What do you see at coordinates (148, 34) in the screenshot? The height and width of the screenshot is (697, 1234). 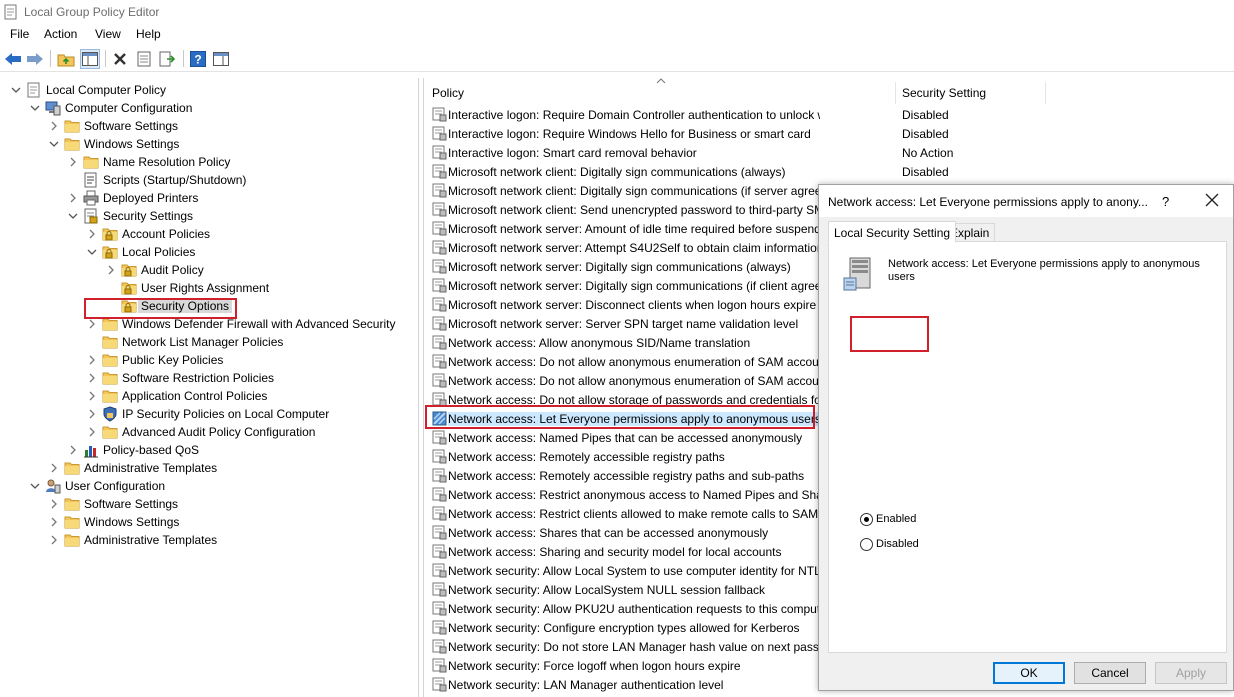 I see `menu-help: Help` at bounding box center [148, 34].